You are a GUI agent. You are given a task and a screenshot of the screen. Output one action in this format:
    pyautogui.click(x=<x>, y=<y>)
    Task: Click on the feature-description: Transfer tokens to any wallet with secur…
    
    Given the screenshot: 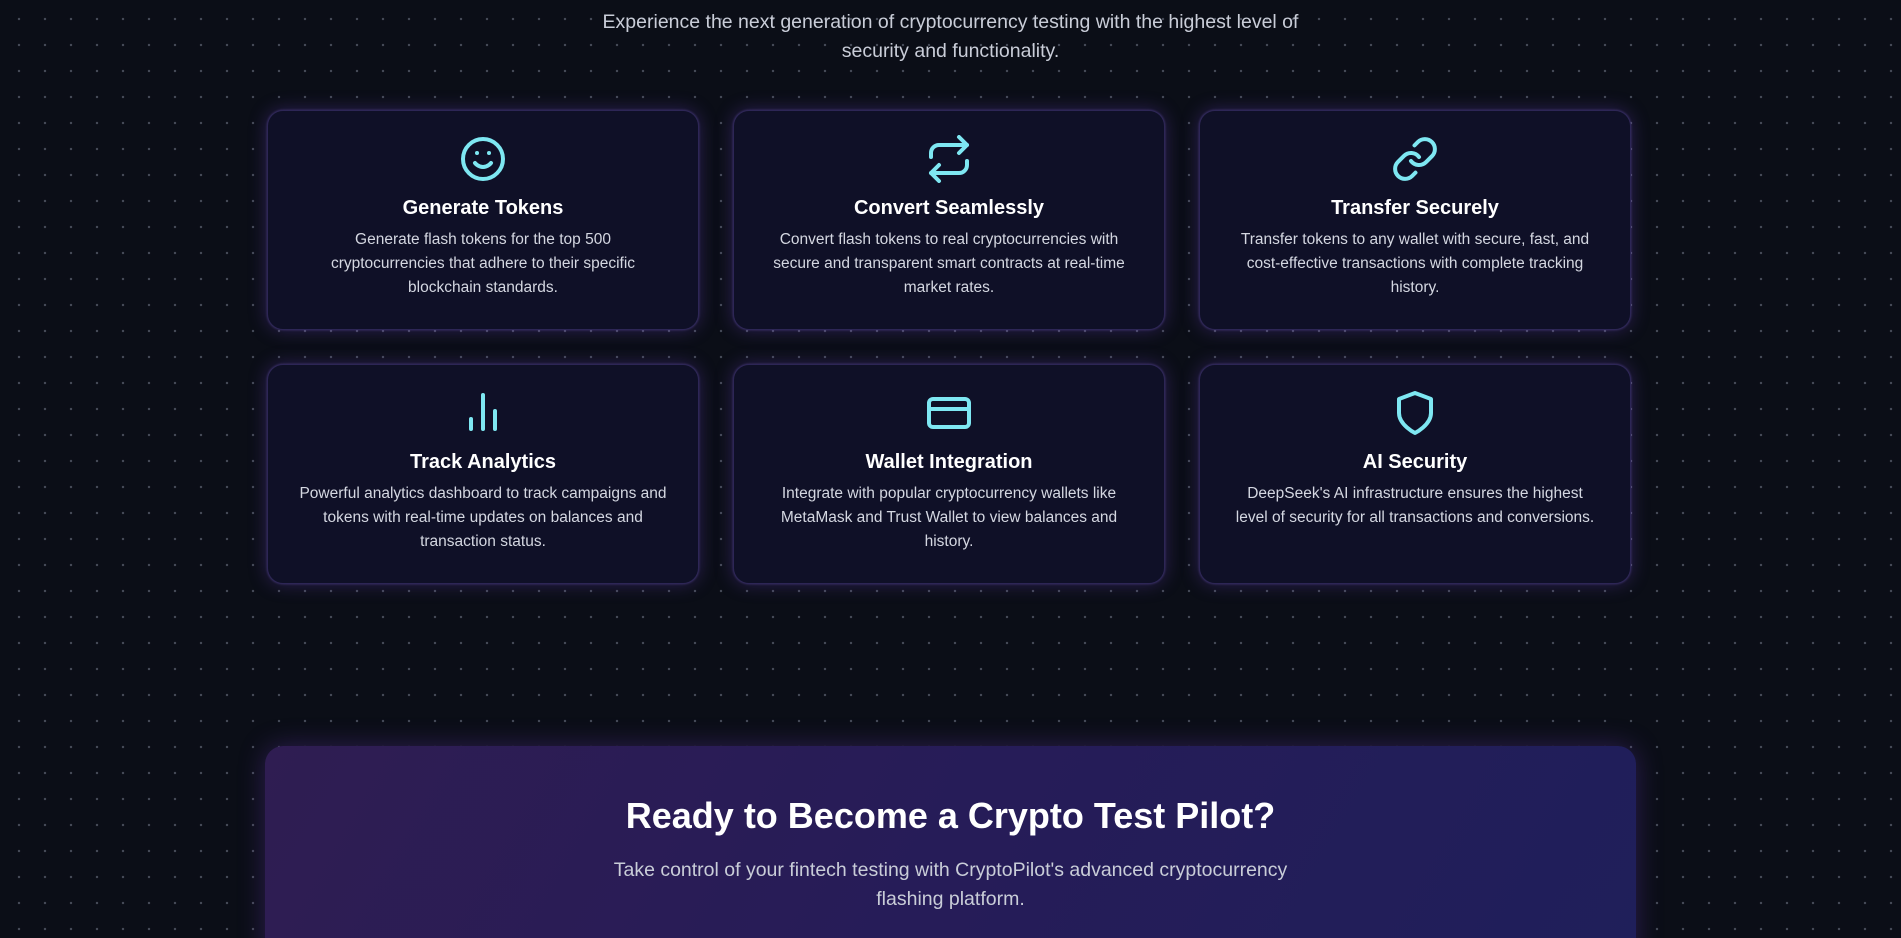 What is the action you would take?
    pyautogui.click(x=1415, y=263)
    